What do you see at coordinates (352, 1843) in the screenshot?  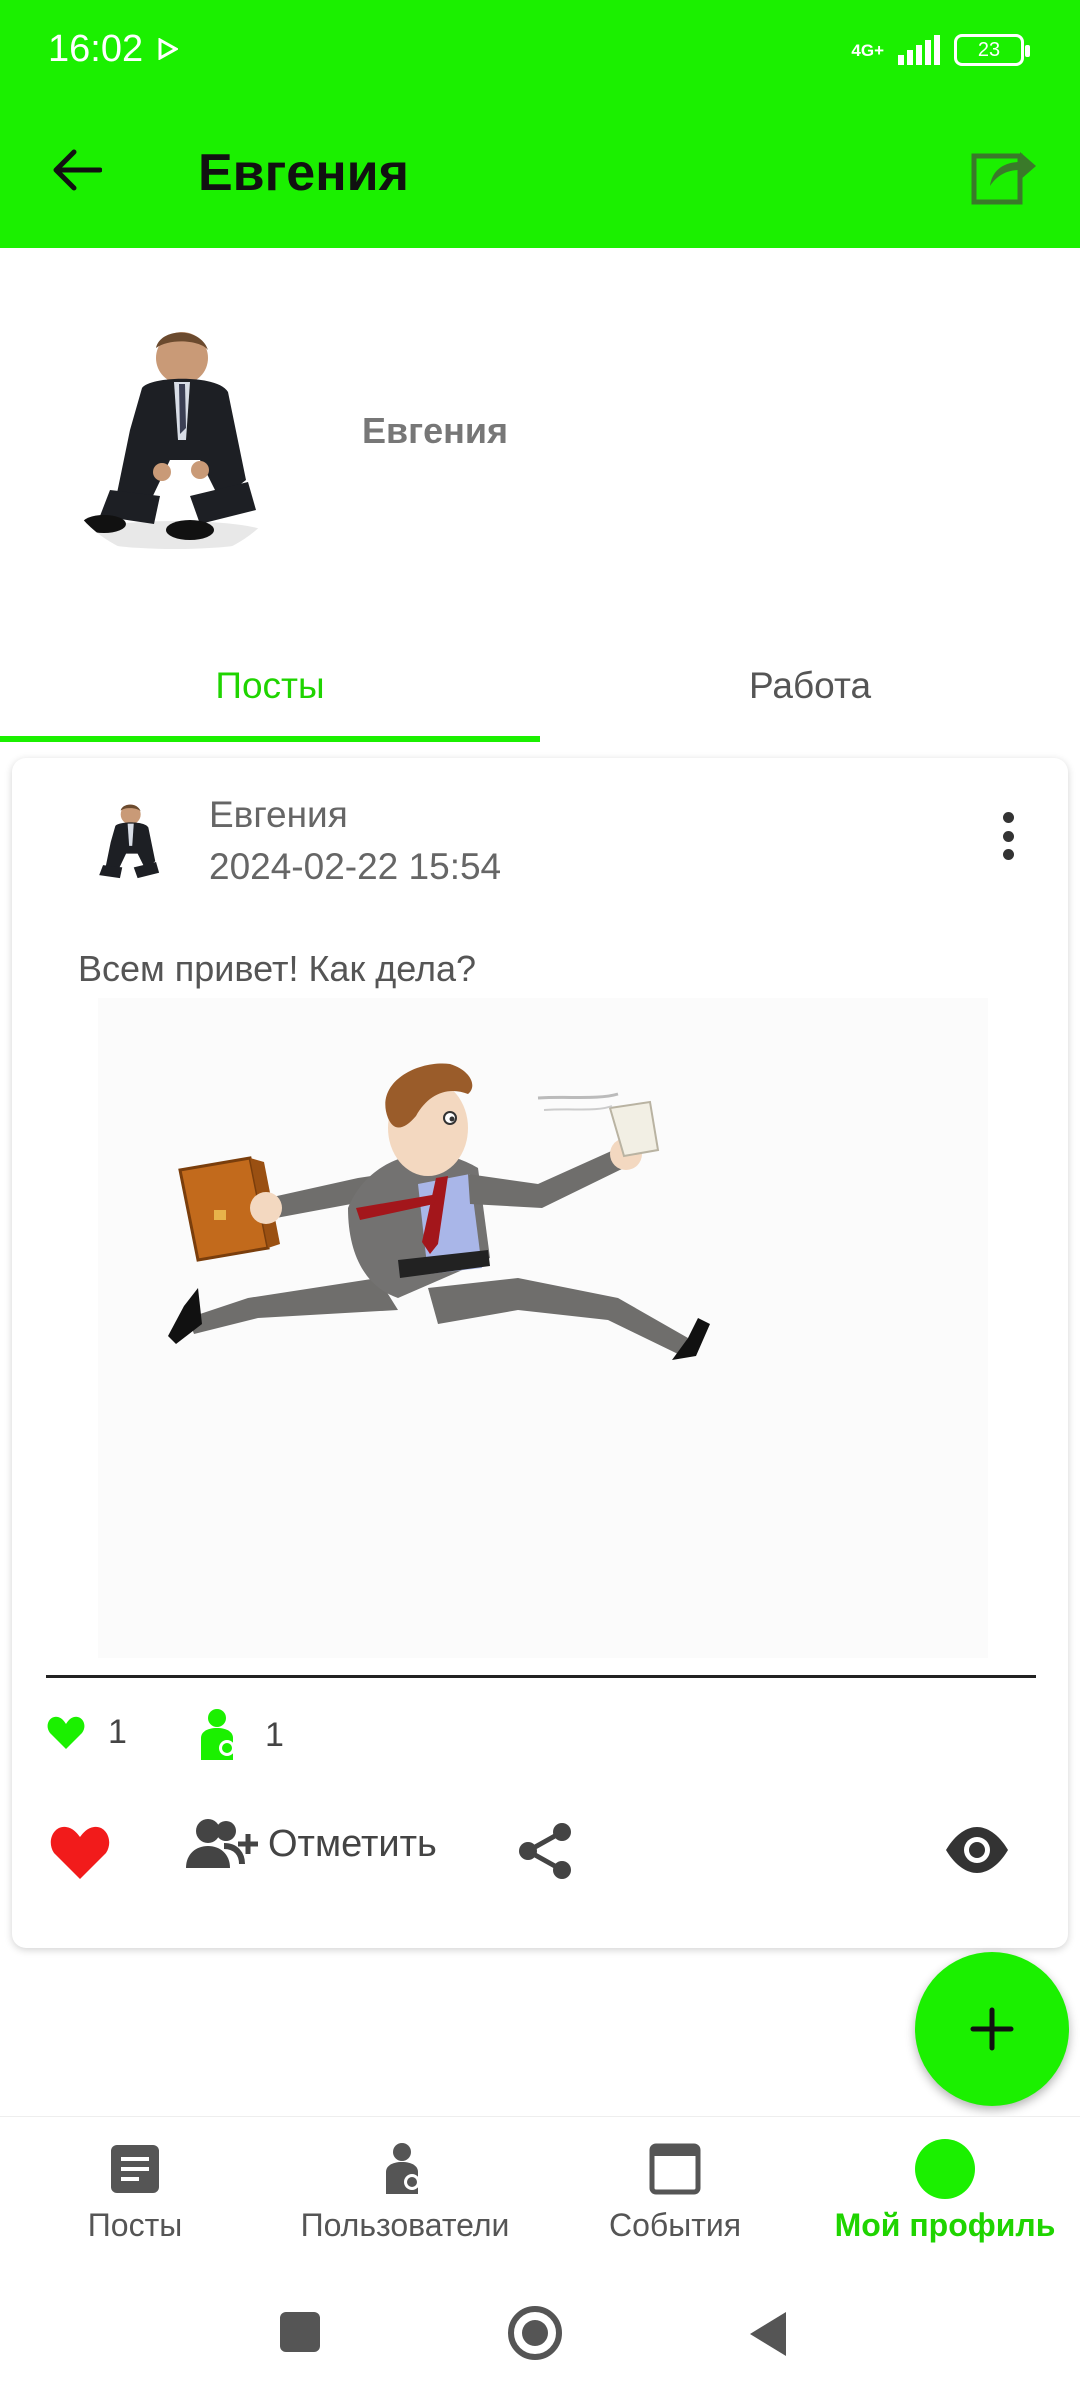 I see `mark-label: Отметить` at bounding box center [352, 1843].